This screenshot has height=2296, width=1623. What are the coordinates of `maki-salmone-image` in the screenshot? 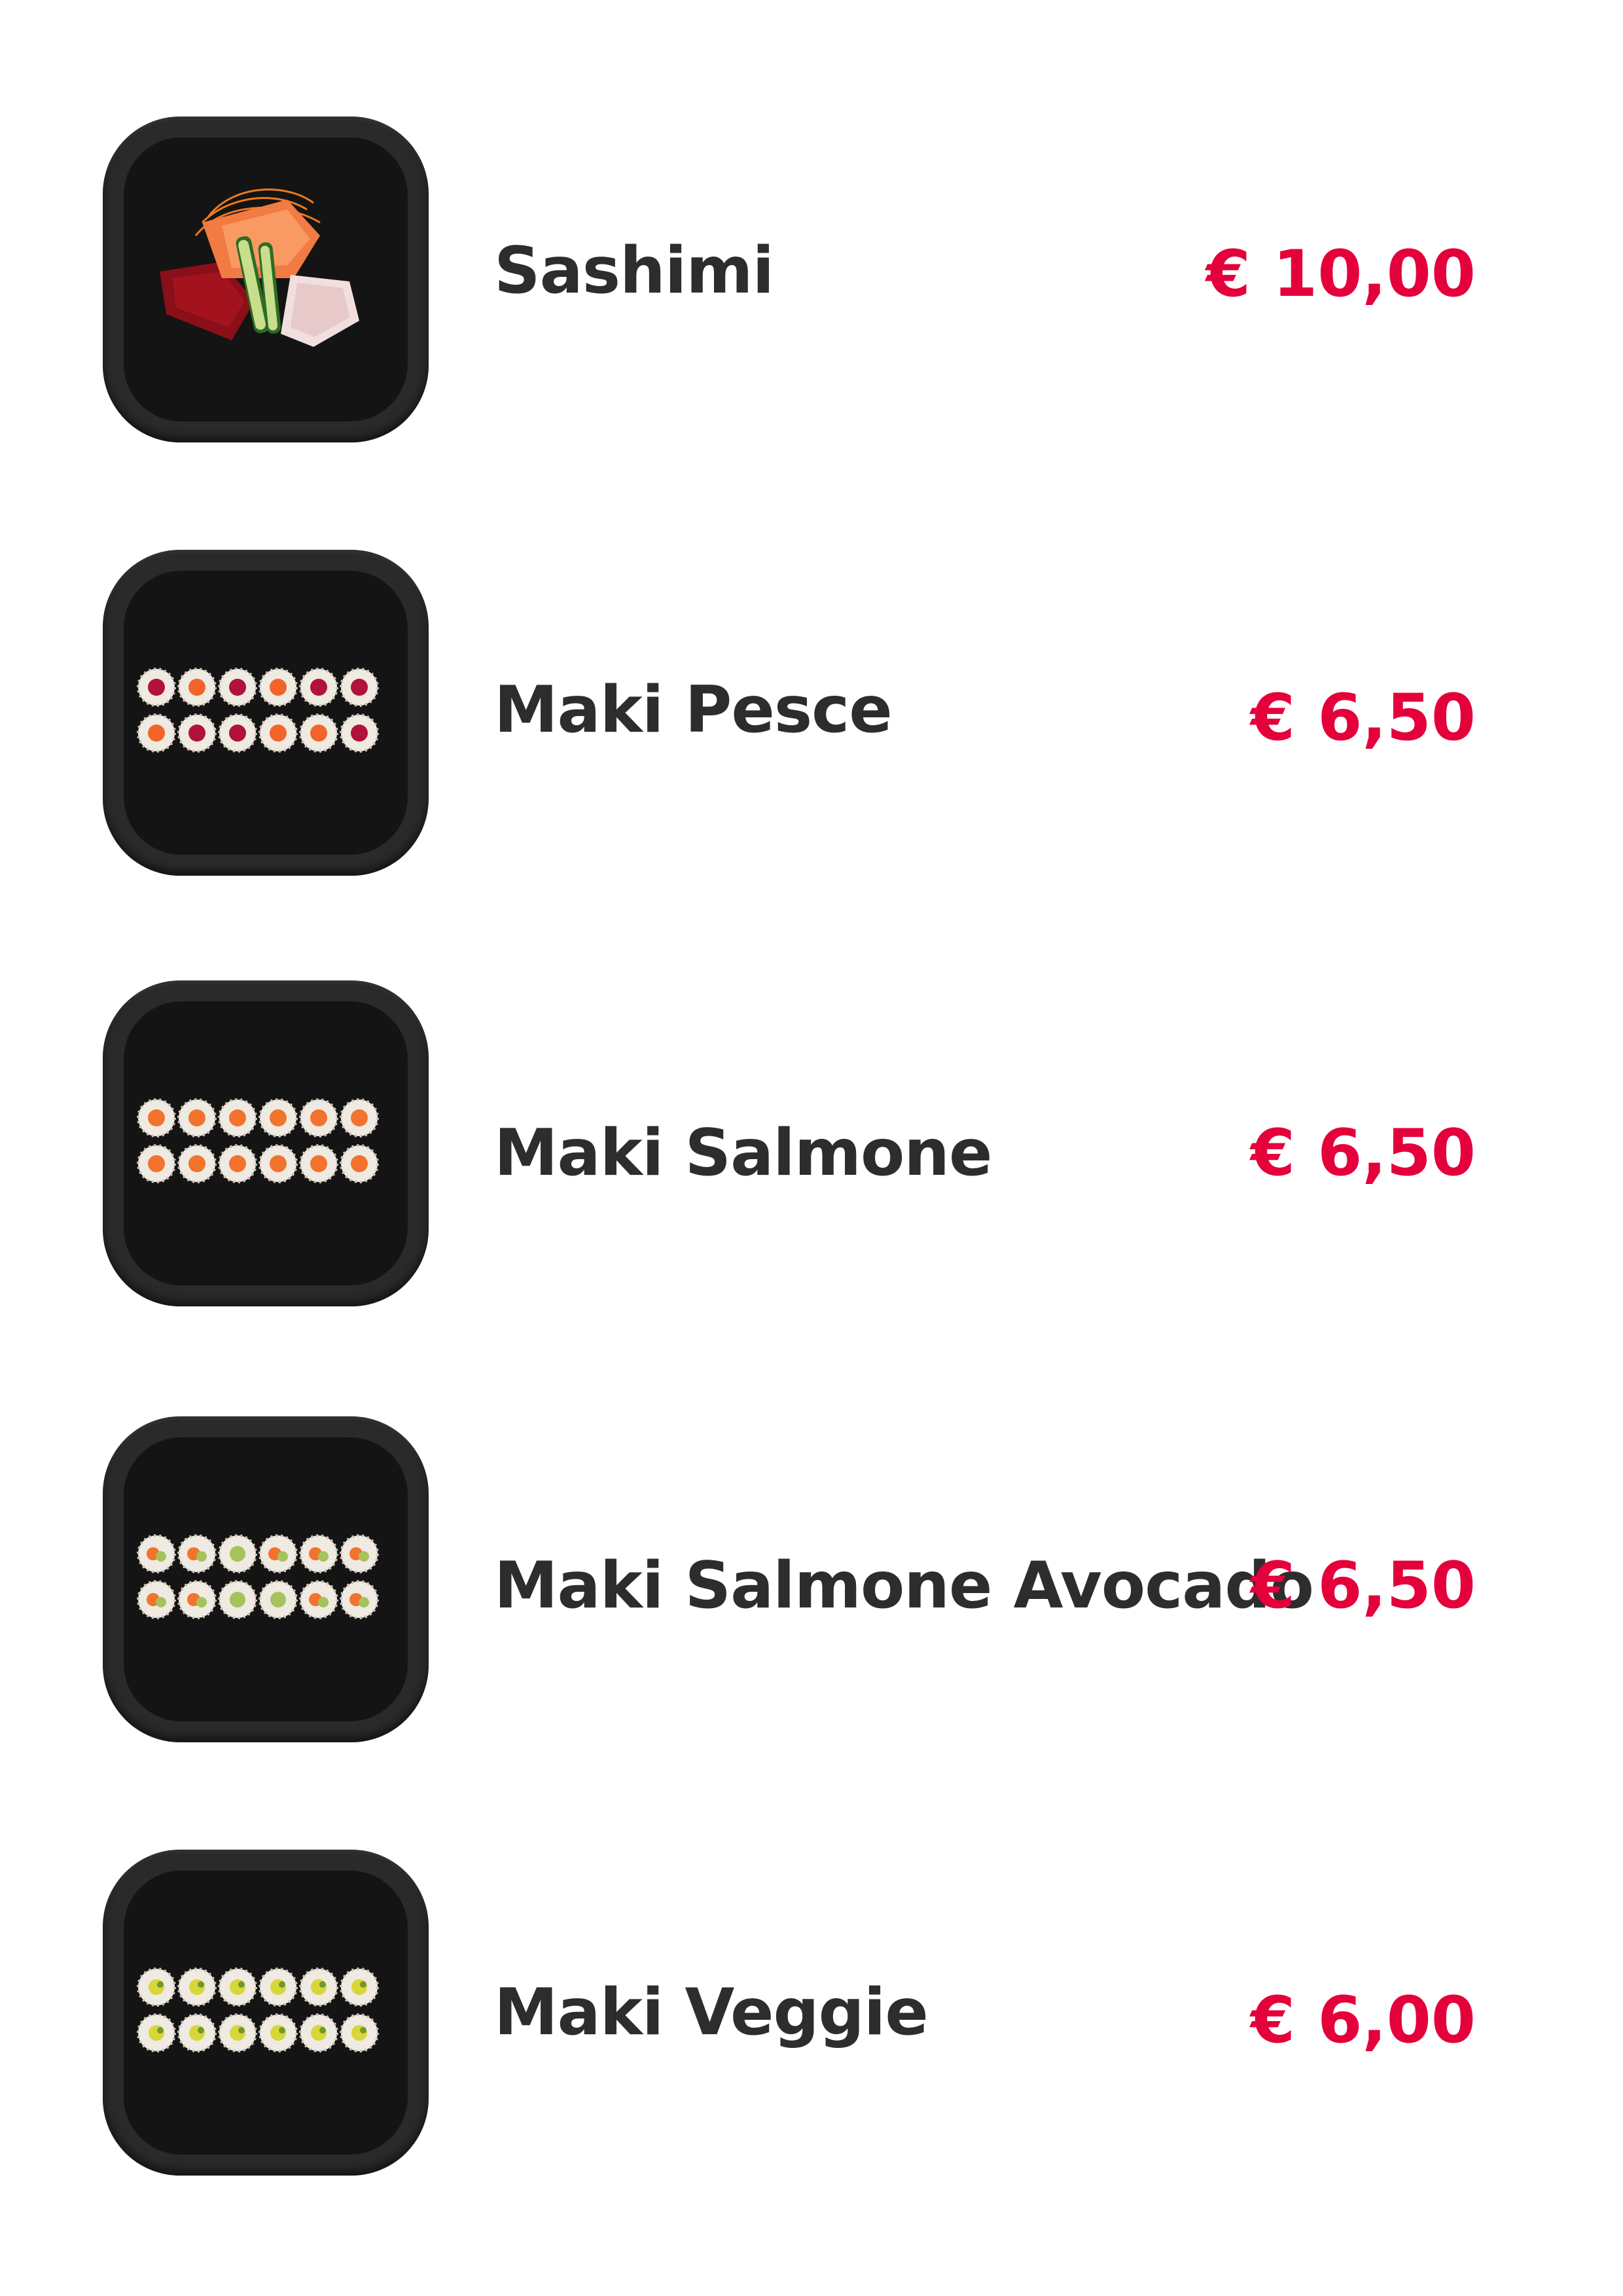 It's located at (266, 1143).